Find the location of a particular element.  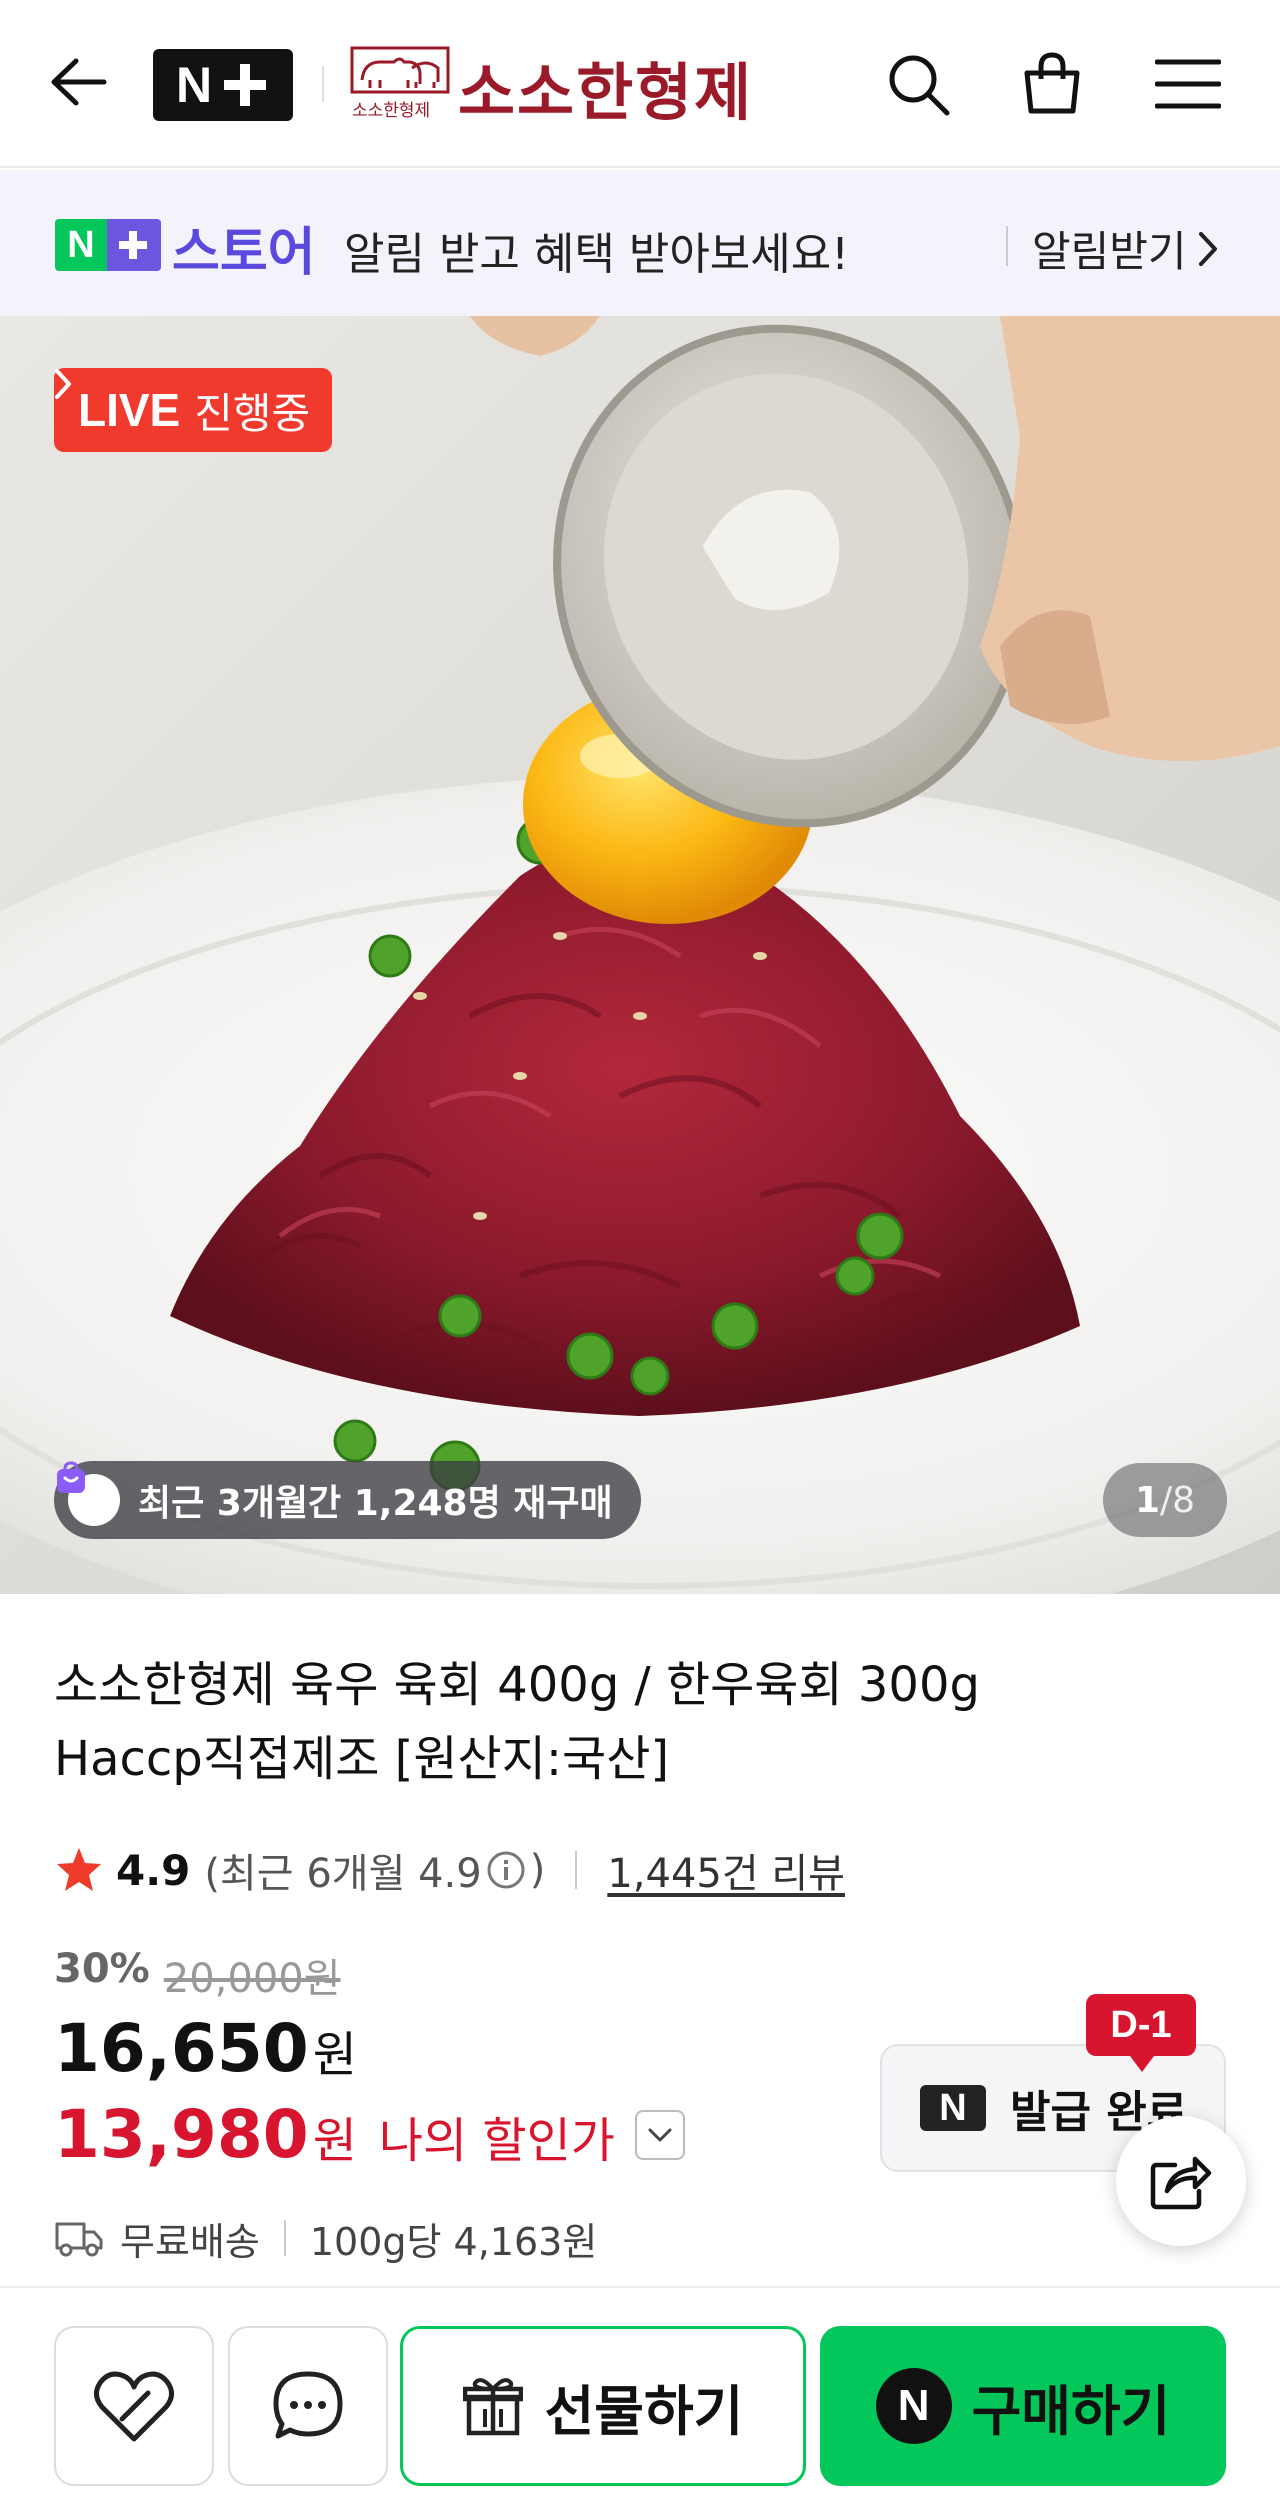

live-label: LIVE is located at coordinates (129, 410).